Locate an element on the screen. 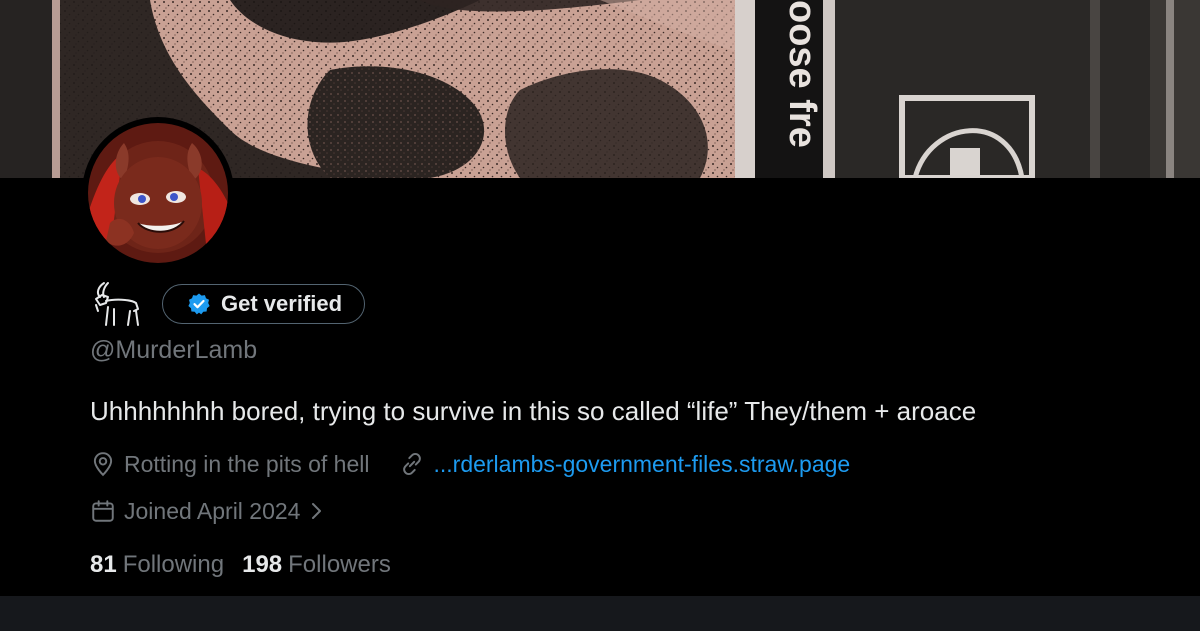 The image size is (1200, 631). profile-website: ...rderlambs-government-files.straw.page is located at coordinates (624, 464).